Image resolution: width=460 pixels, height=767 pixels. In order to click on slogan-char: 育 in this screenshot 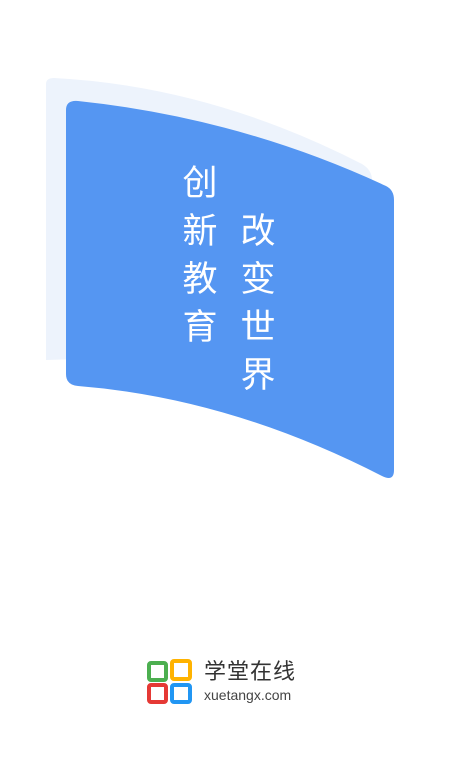, I will do `click(200, 328)`.